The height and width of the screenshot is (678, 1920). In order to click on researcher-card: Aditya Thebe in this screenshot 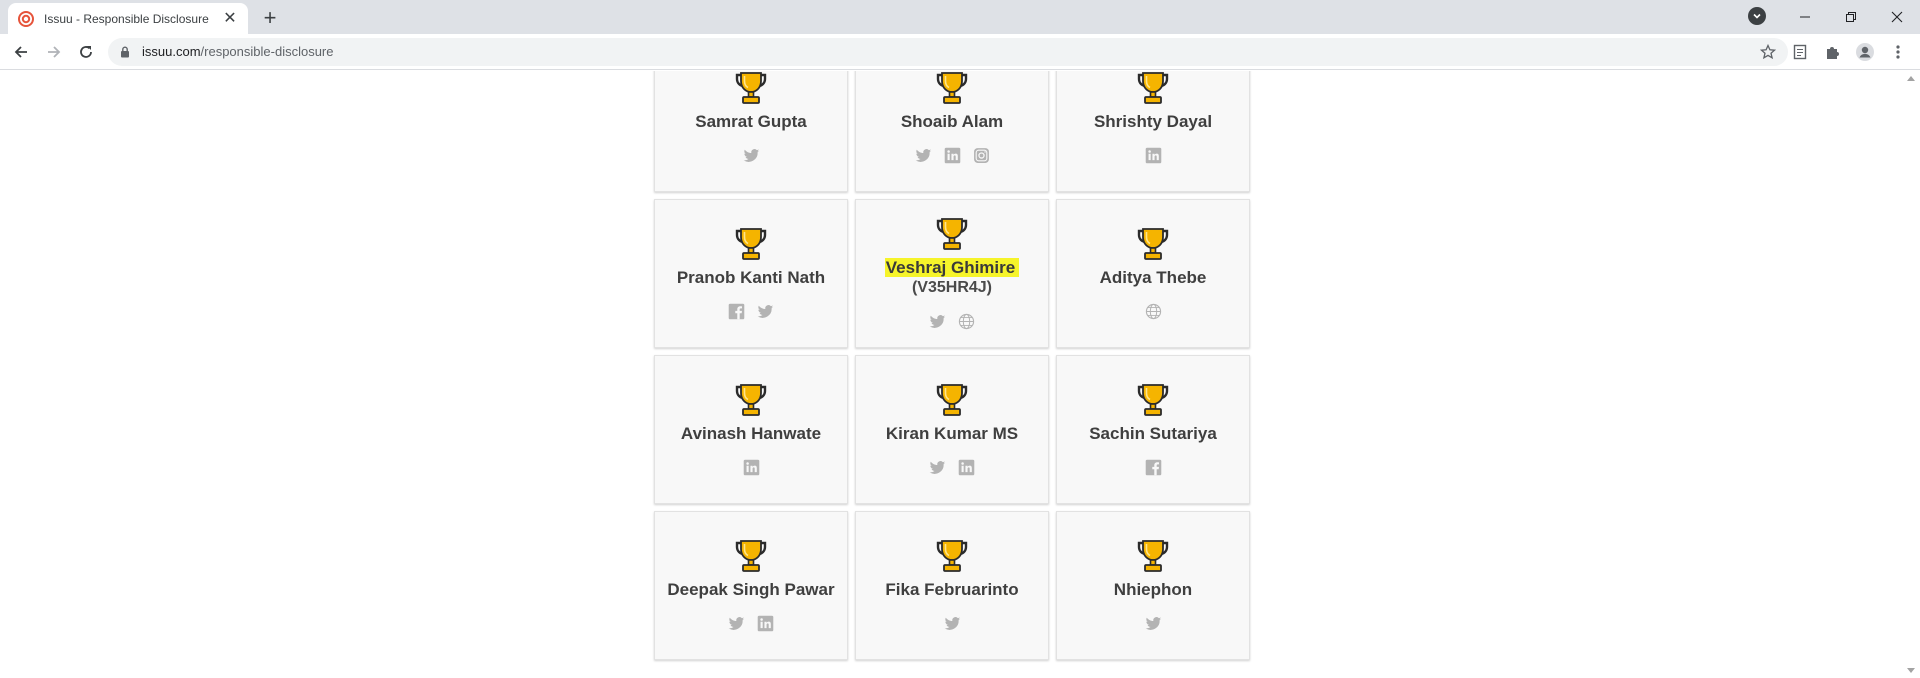, I will do `click(1153, 273)`.